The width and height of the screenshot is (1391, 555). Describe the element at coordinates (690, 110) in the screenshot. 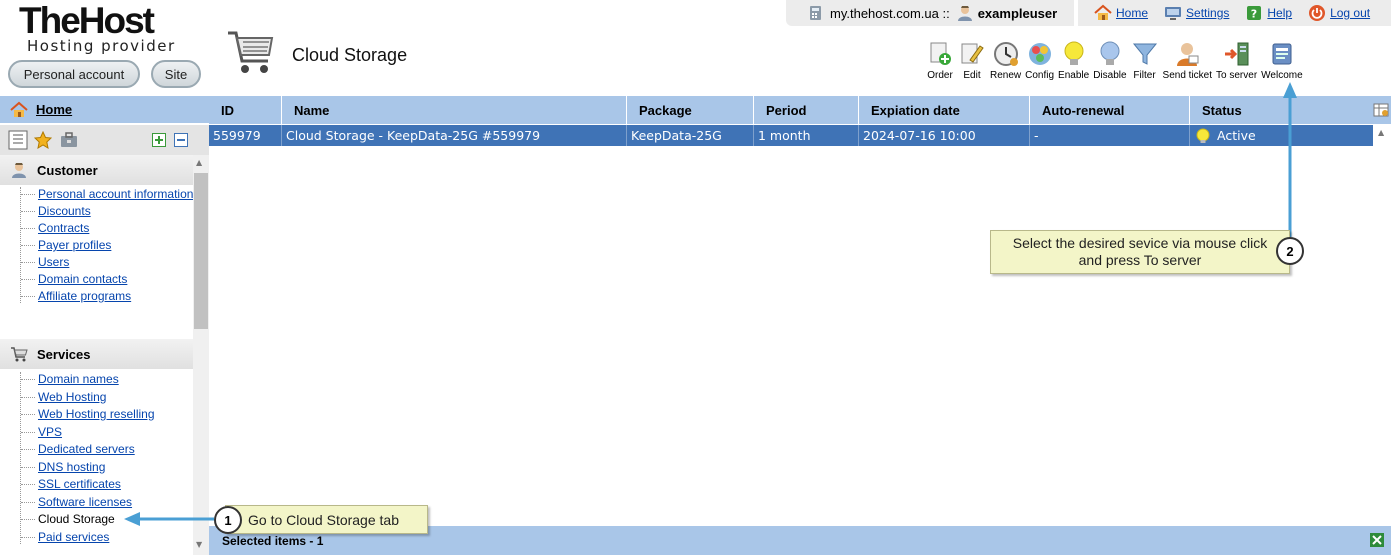

I see `column-package: Package` at that location.